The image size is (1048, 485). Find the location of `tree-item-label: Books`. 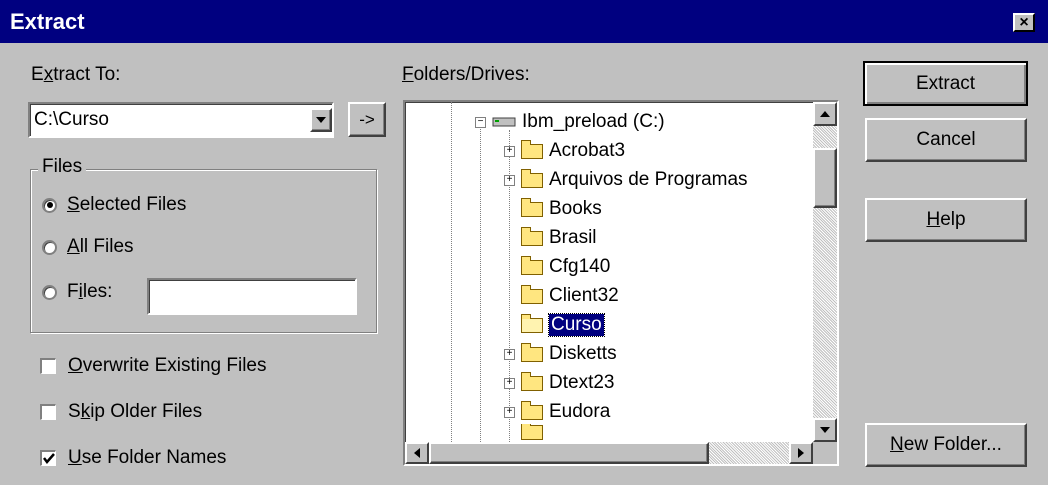

tree-item-label: Books is located at coordinates (575, 208).